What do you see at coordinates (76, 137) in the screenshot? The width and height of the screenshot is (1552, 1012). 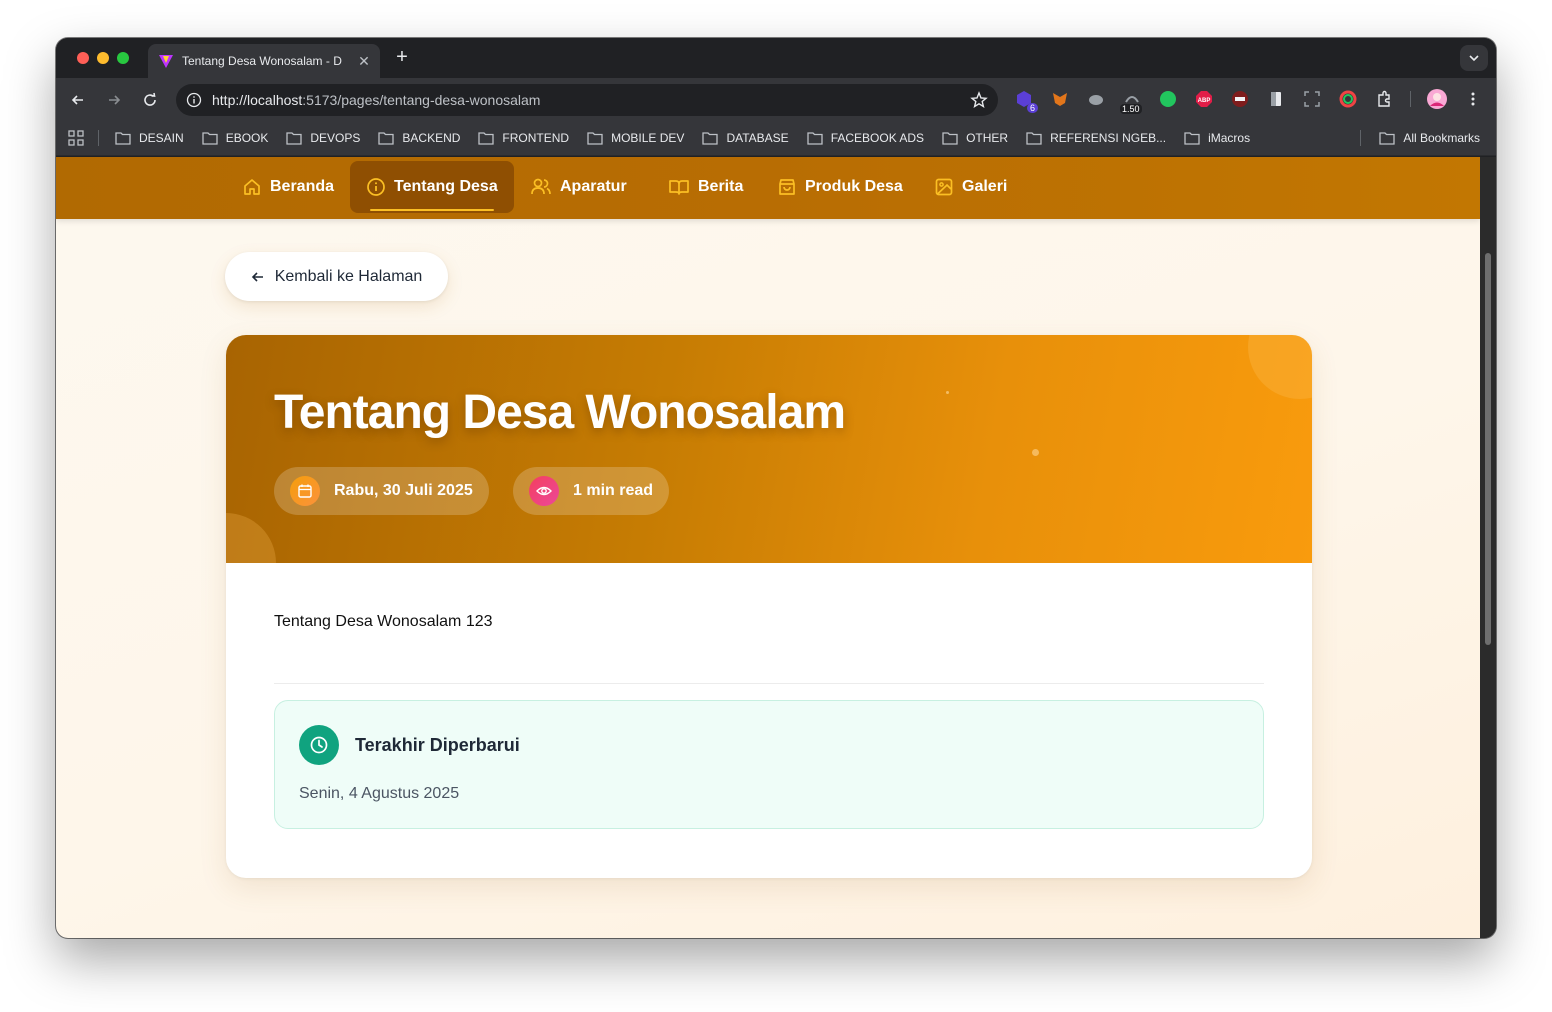 I see `apps-grid-icon` at bounding box center [76, 137].